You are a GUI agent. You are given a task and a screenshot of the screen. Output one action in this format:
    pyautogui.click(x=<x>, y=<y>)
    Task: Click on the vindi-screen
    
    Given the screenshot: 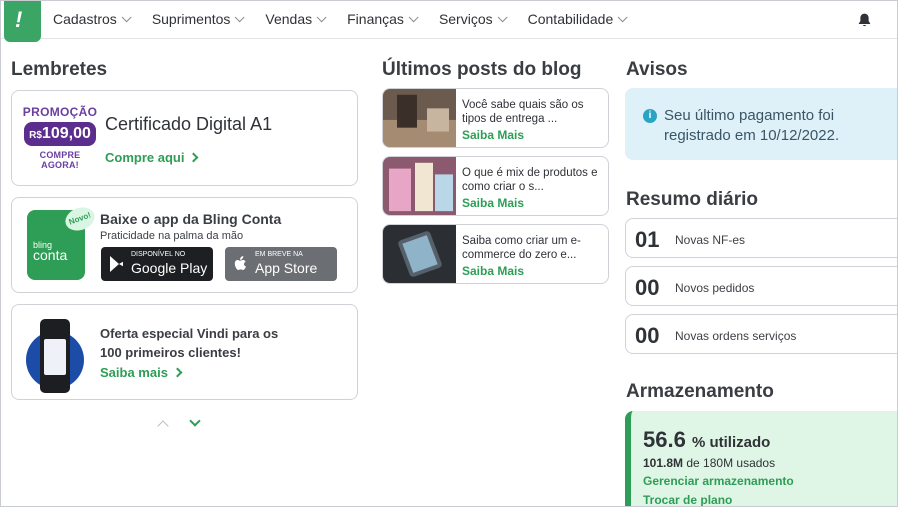 What is the action you would take?
    pyautogui.click(x=55, y=357)
    